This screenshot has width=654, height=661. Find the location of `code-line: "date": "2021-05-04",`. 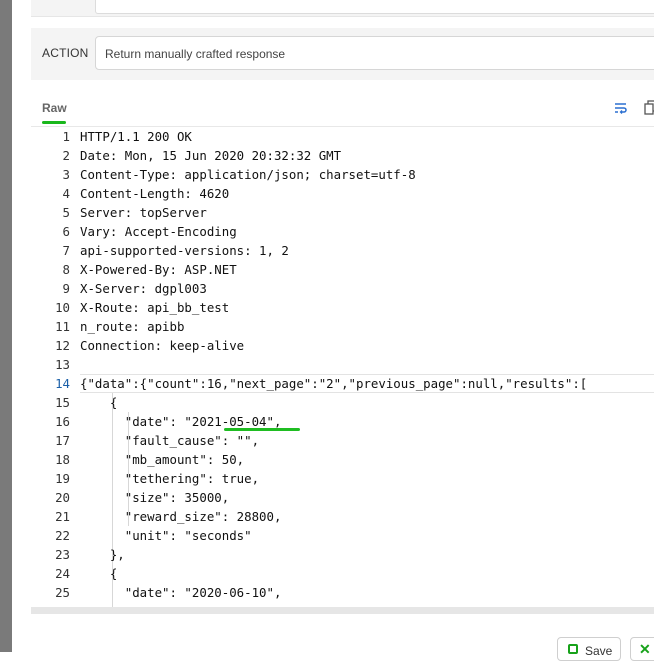

code-line: "date": "2021-05-04", is located at coordinates (181, 421).